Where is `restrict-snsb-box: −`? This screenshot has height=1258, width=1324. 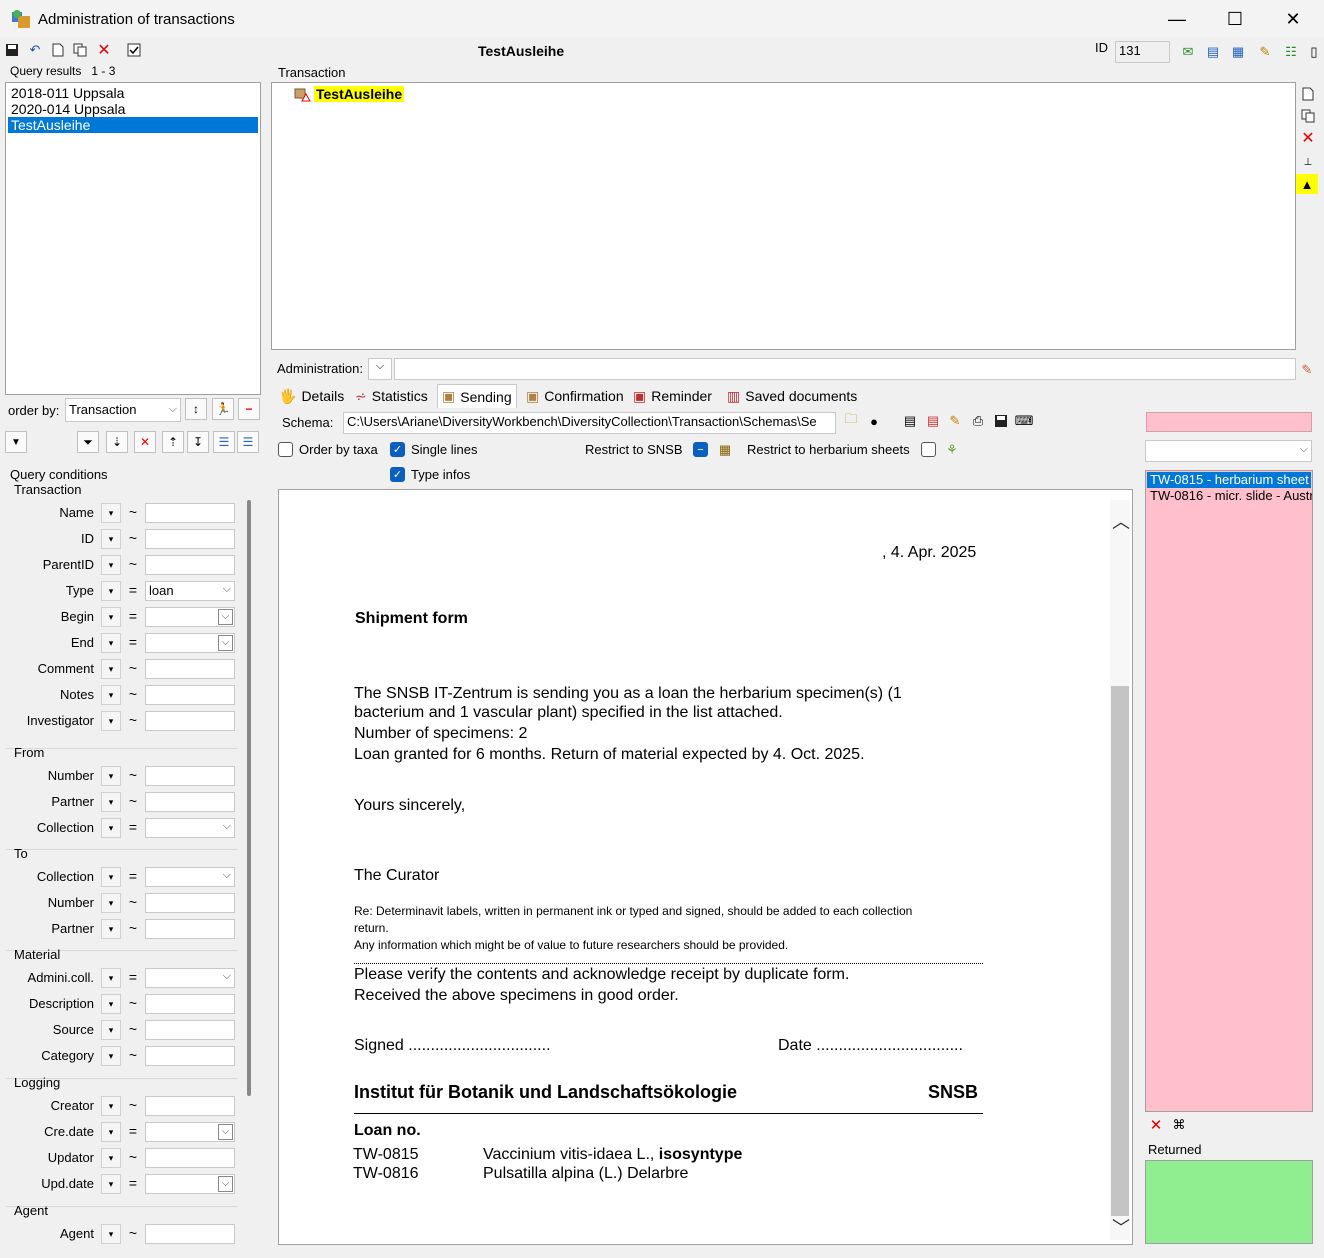
restrict-snsb-box: − is located at coordinates (700, 449).